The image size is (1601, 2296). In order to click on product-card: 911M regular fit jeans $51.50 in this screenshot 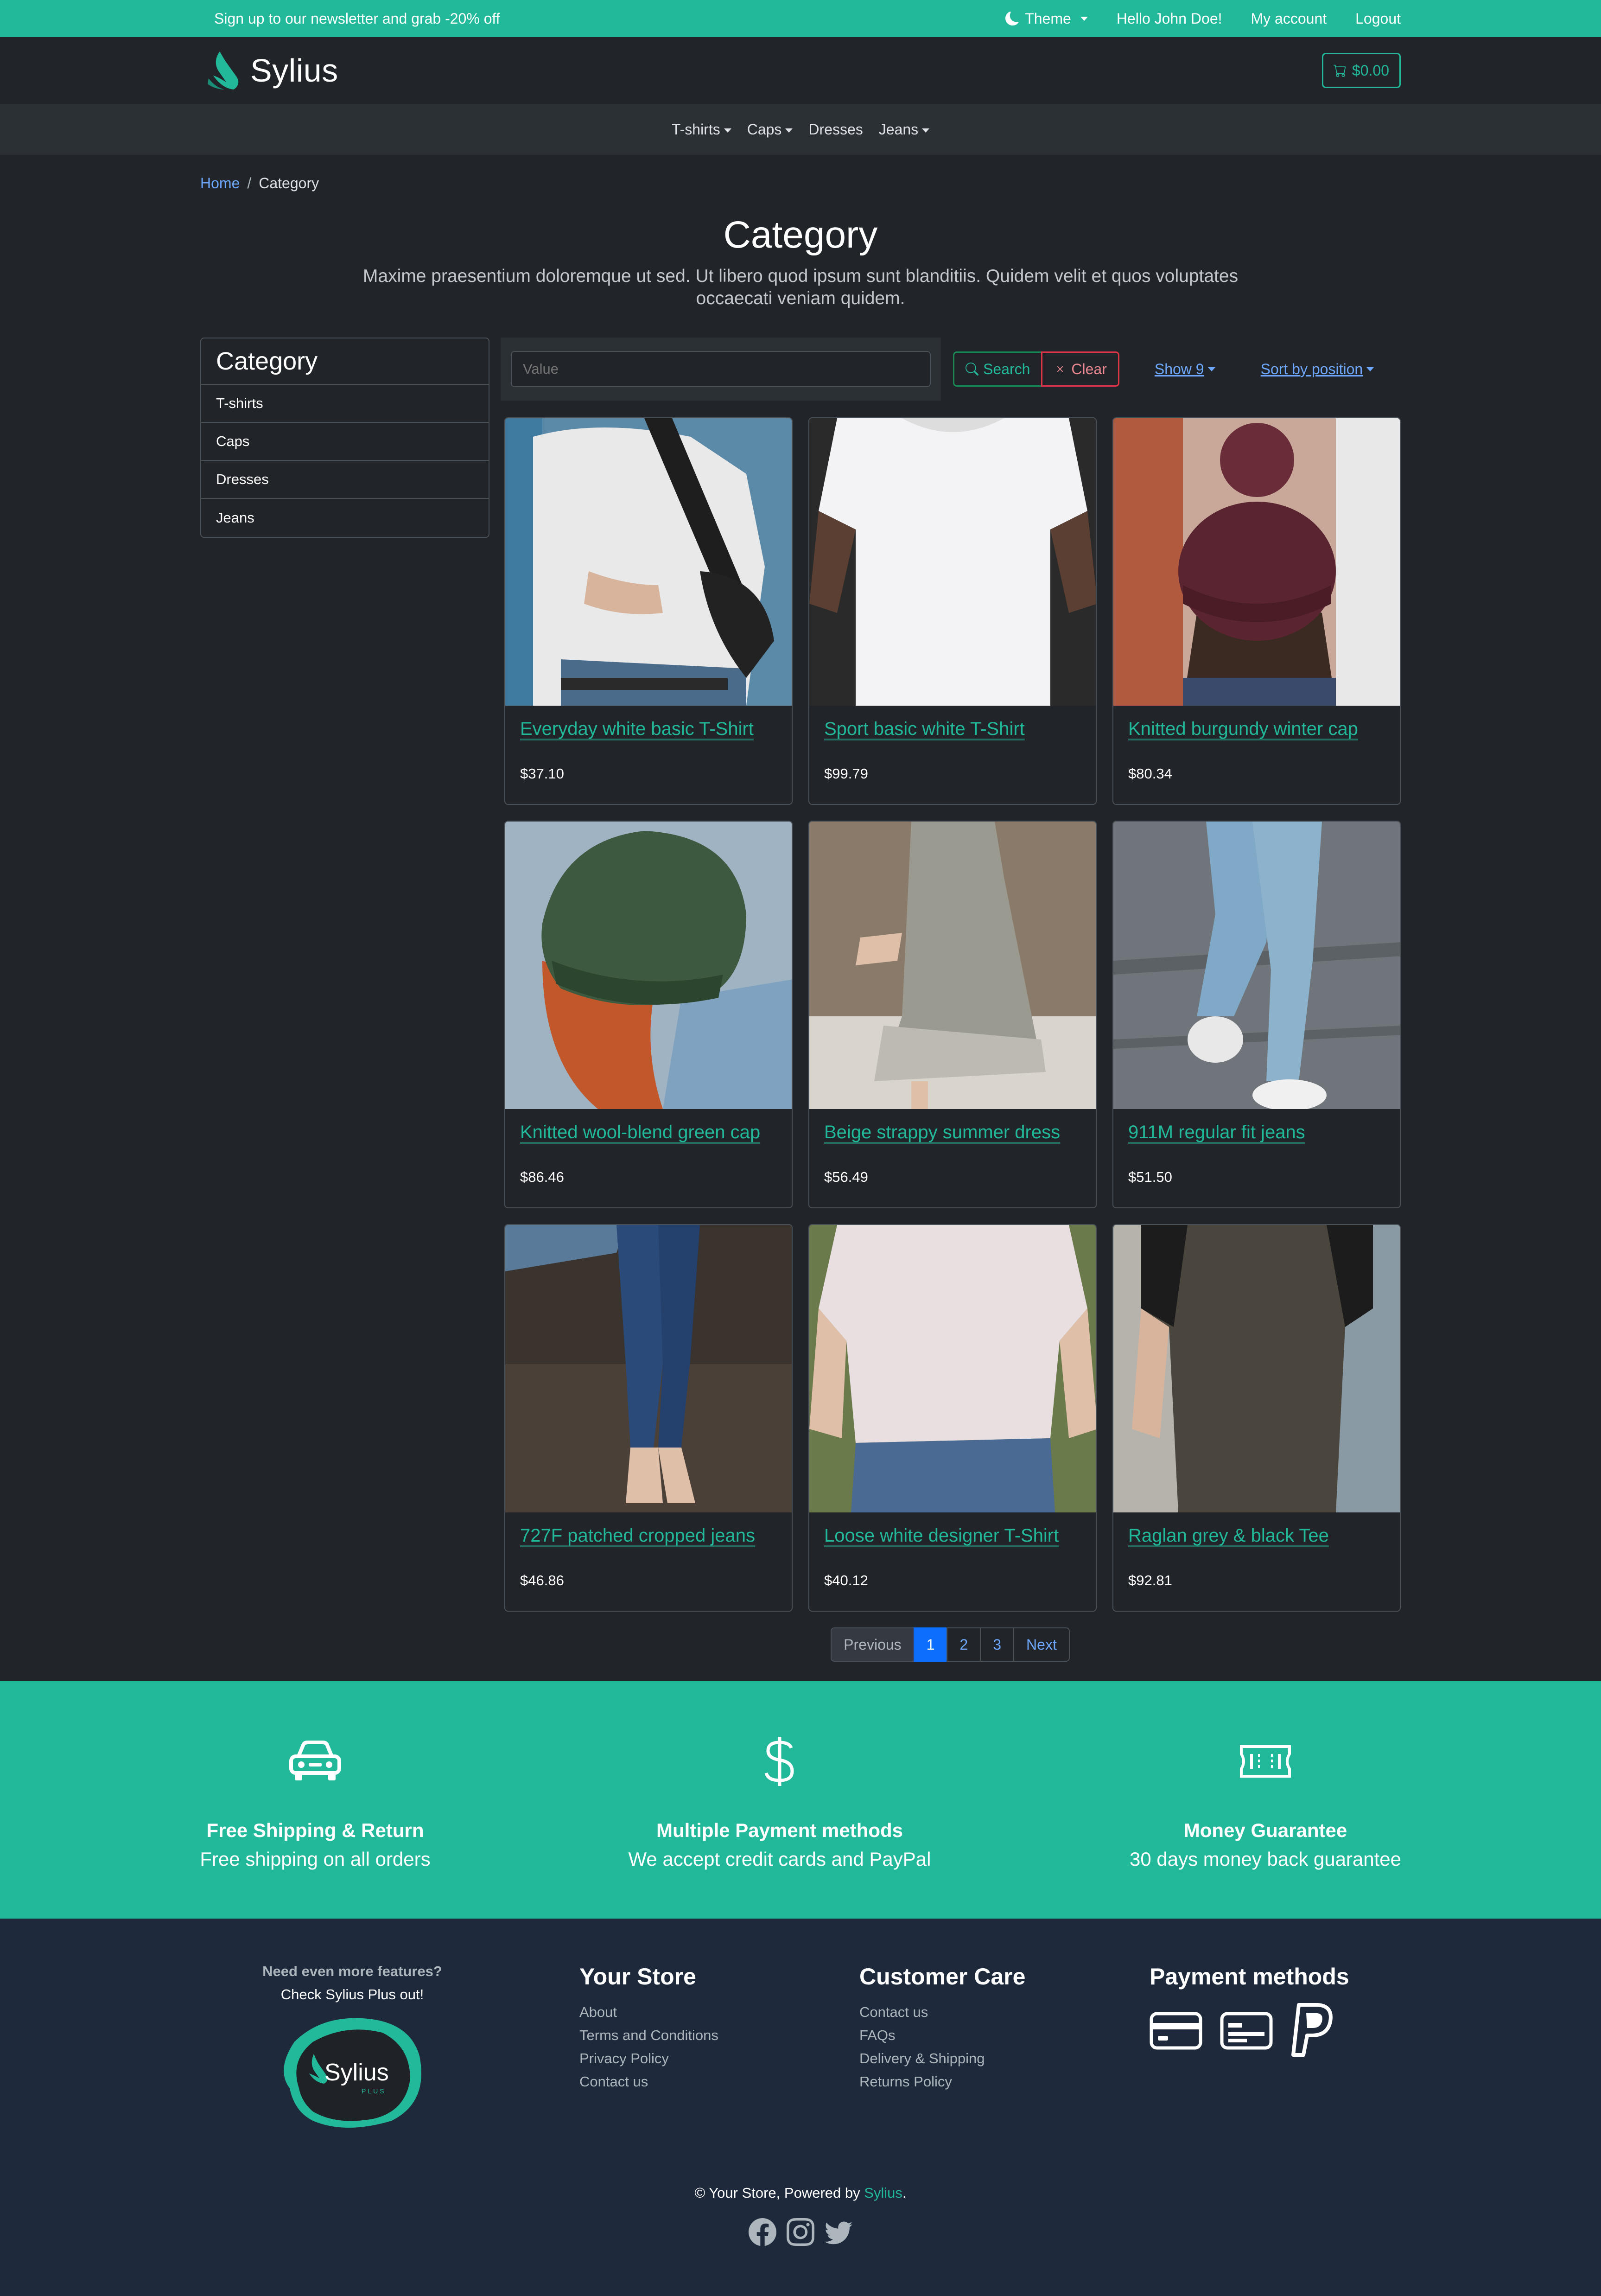, I will do `click(1257, 1014)`.